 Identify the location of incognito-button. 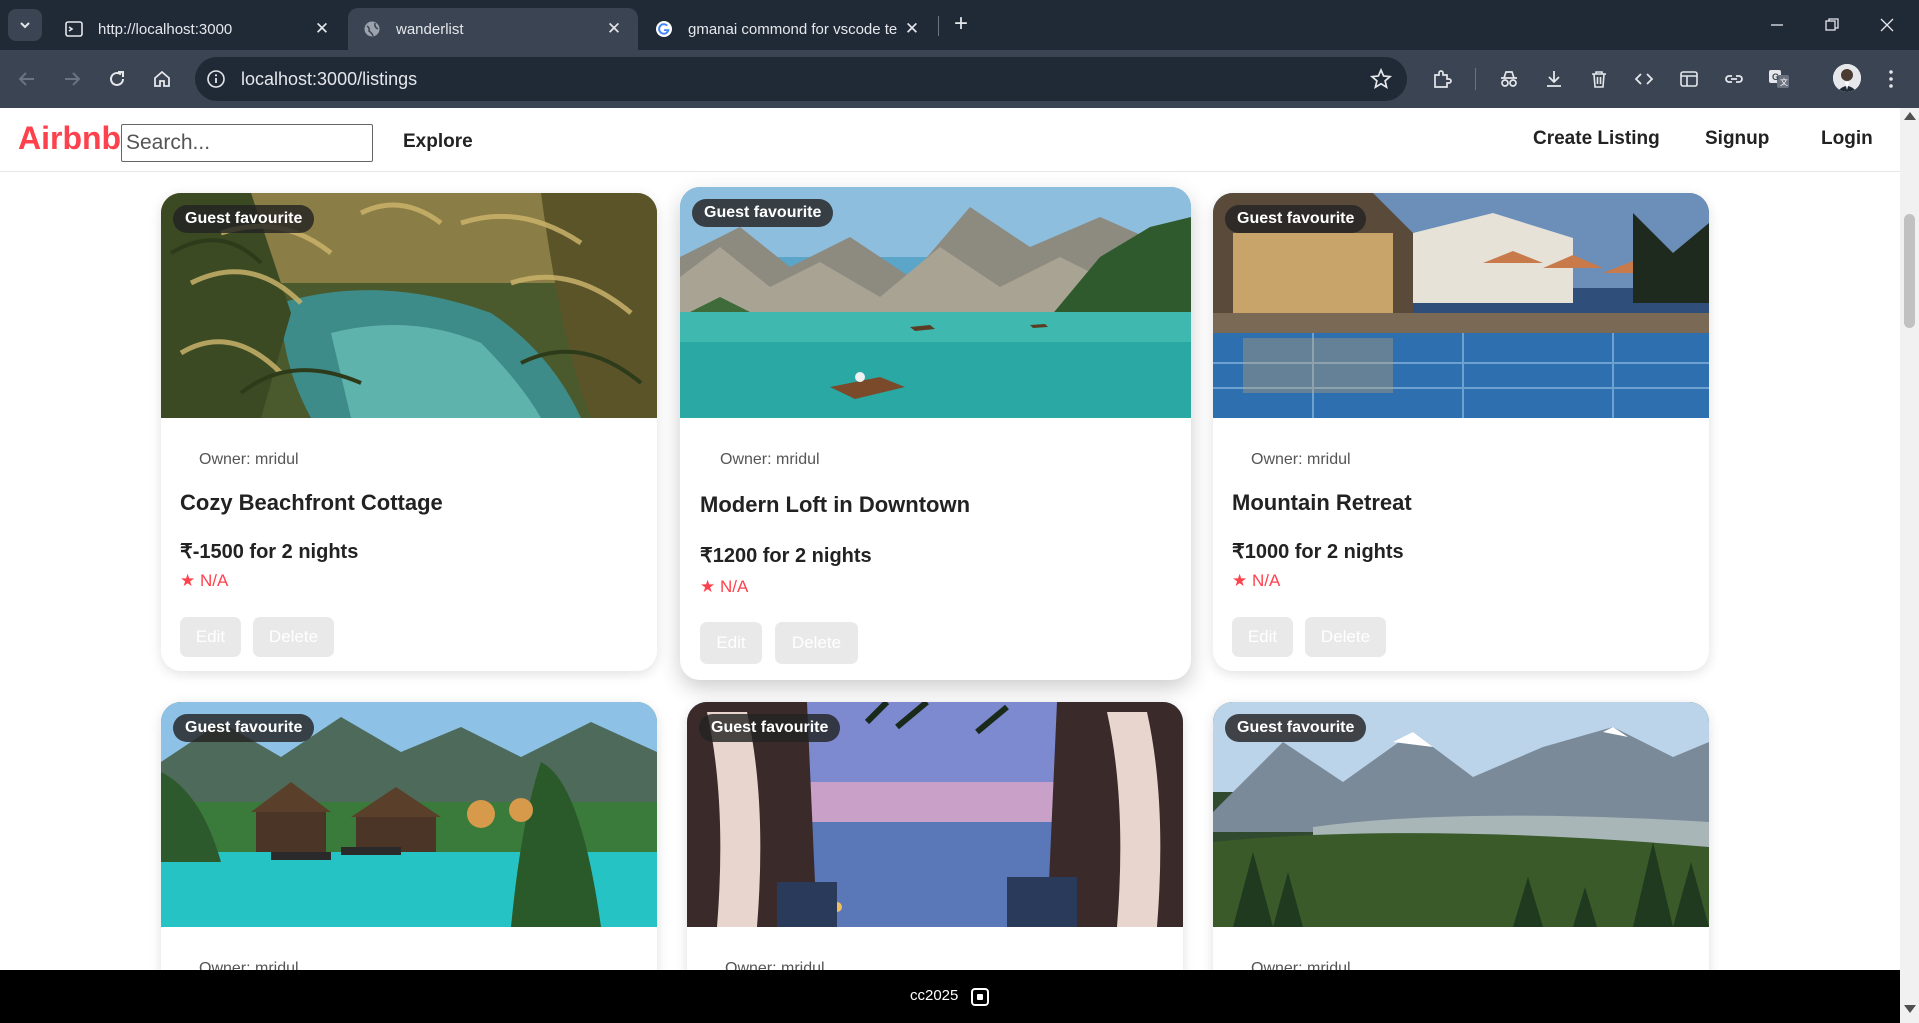
(1509, 79).